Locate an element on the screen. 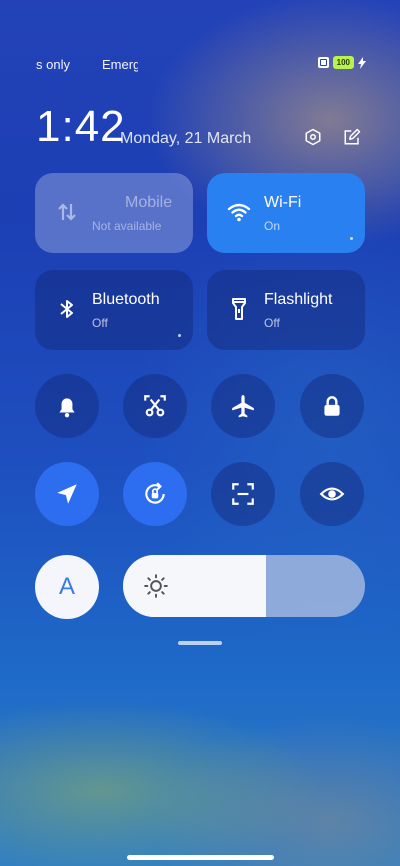 This screenshot has width=400, height=866. bell-icon is located at coordinates (67, 408).